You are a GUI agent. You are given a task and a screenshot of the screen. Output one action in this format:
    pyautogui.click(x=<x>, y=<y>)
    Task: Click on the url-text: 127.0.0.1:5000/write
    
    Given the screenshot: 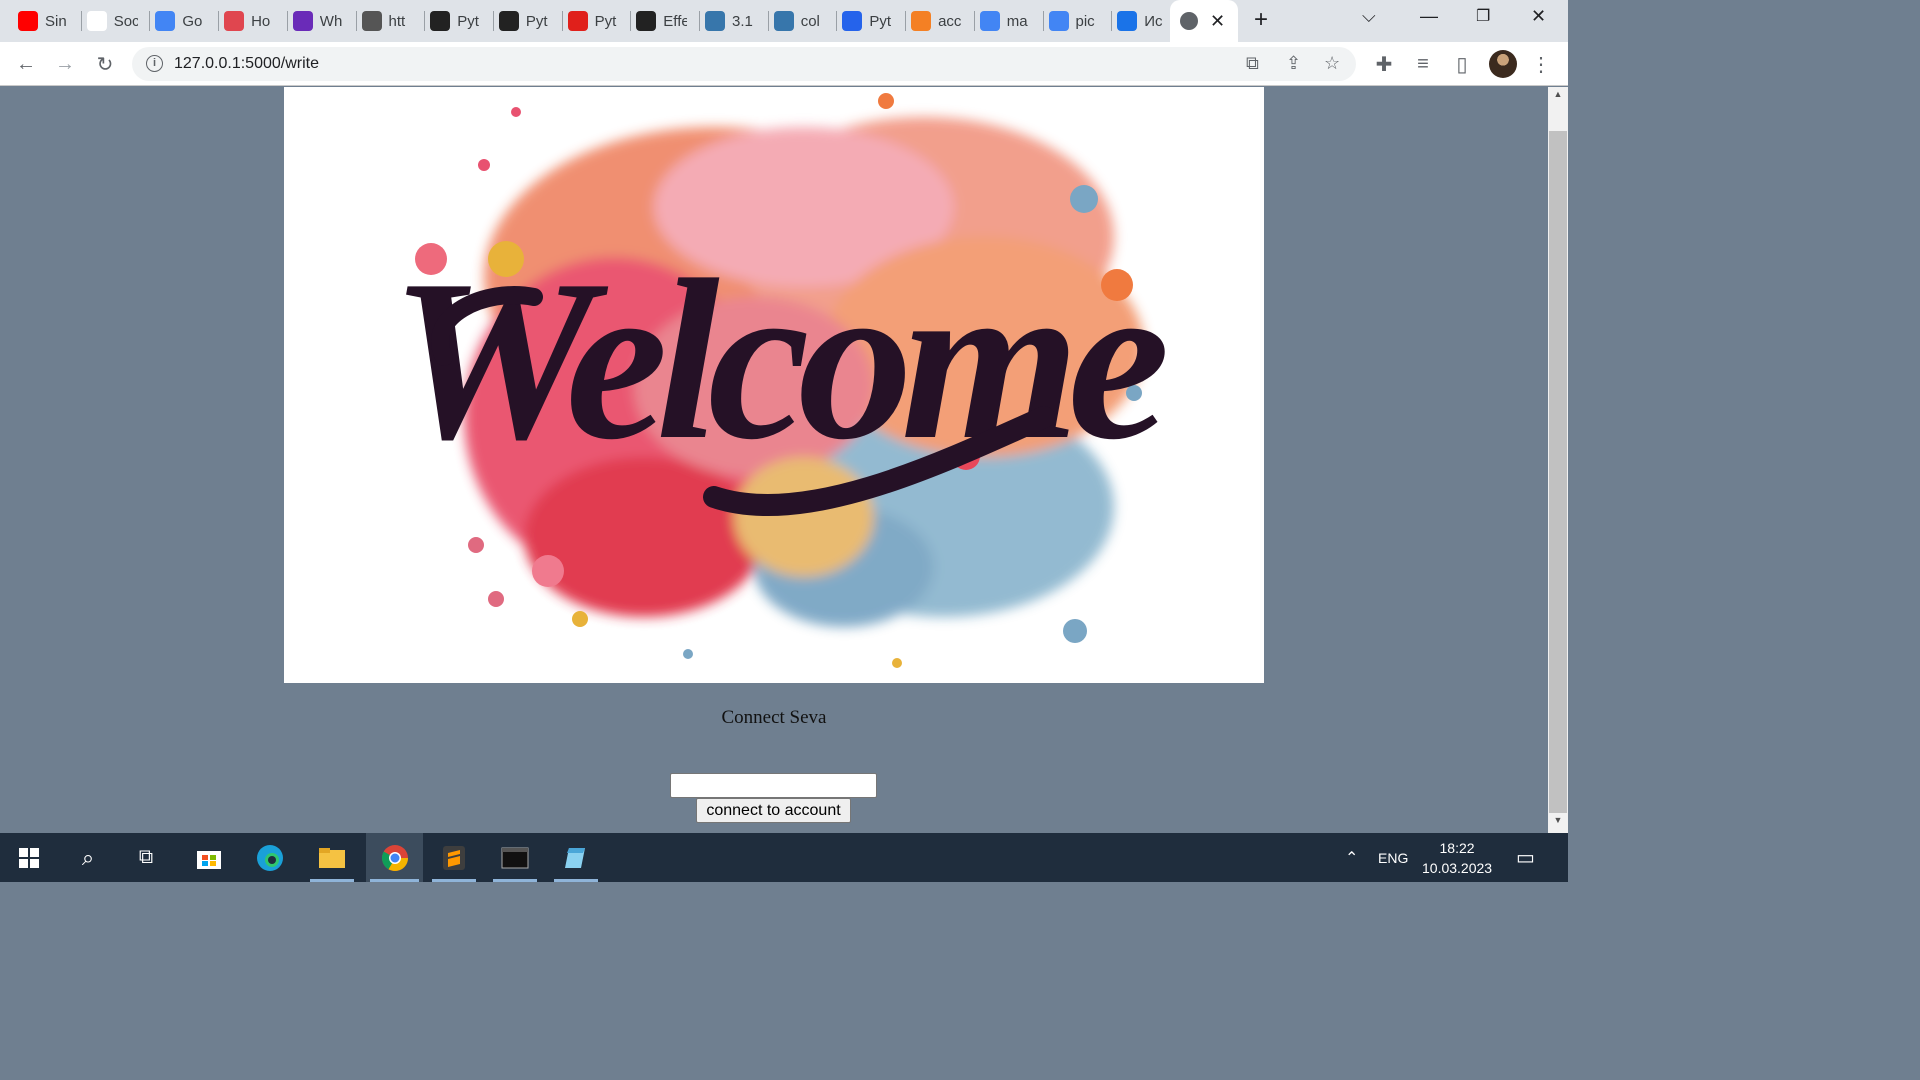 What is the action you would take?
    pyautogui.click(x=246, y=64)
    